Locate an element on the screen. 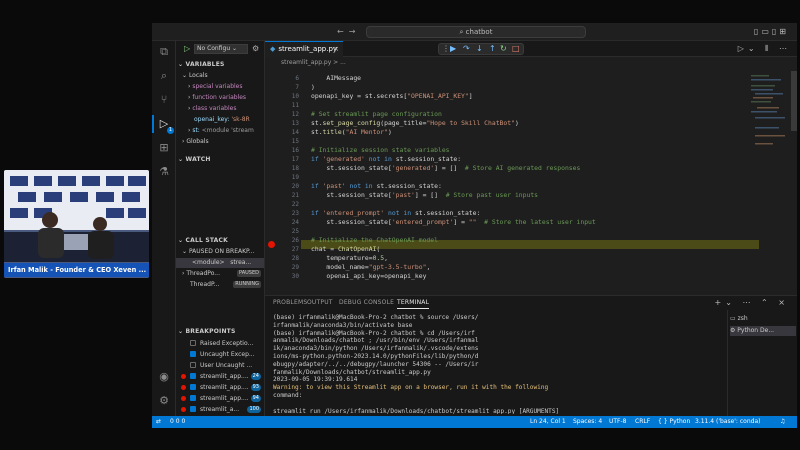  breakpoint-item: streamlit_app.... 24 is located at coordinates (220, 376).